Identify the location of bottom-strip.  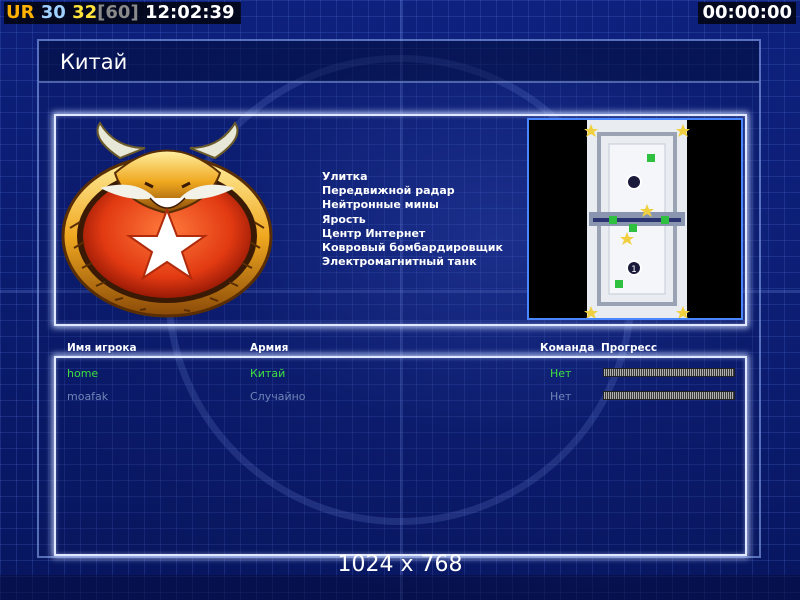
(400, 587).